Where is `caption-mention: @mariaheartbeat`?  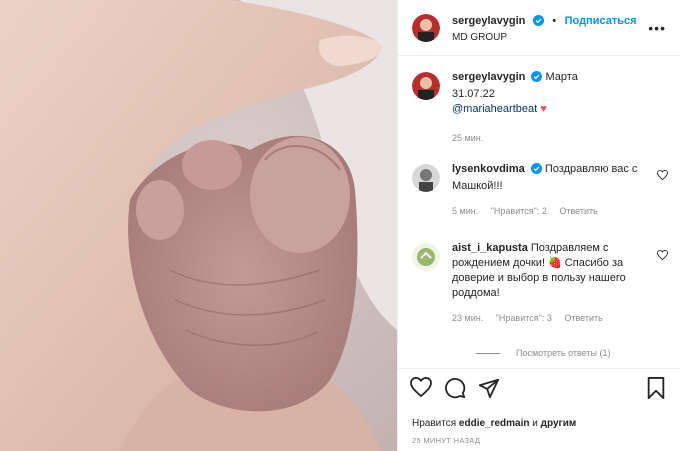
caption-mention: @mariaheartbeat is located at coordinates (494, 109).